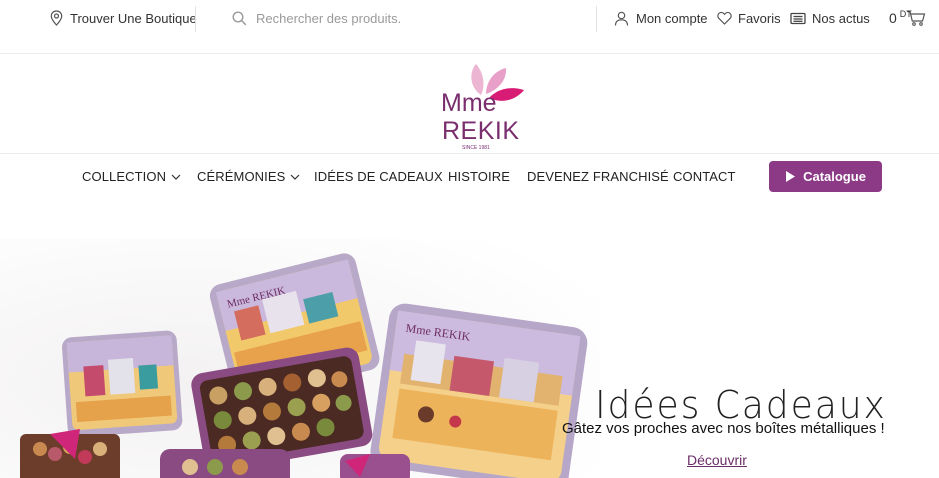 This screenshot has width=939, height=478. I want to click on news-link: Nos actus, so click(830, 18).